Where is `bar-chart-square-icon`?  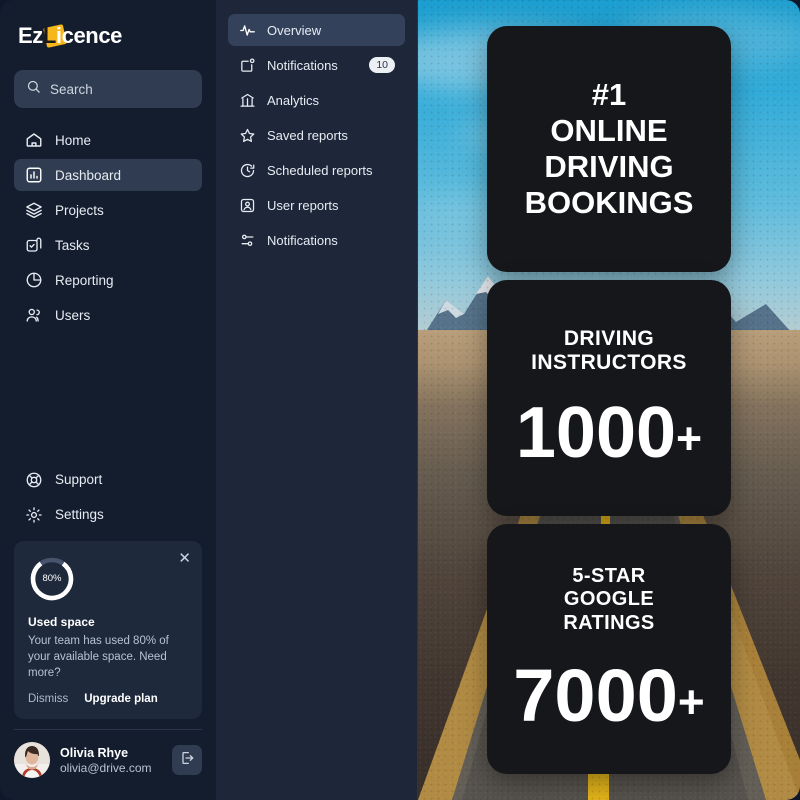 bar-chart-square-icon is located at coordinates (33, 175).